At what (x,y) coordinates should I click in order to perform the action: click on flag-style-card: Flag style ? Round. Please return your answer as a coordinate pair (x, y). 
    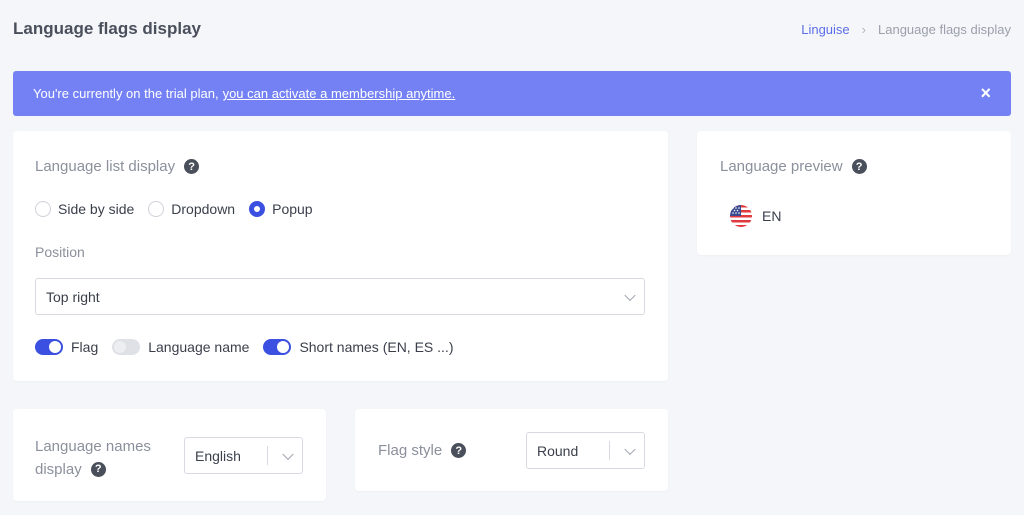
    Looking at the image, I should click on (511, 450).